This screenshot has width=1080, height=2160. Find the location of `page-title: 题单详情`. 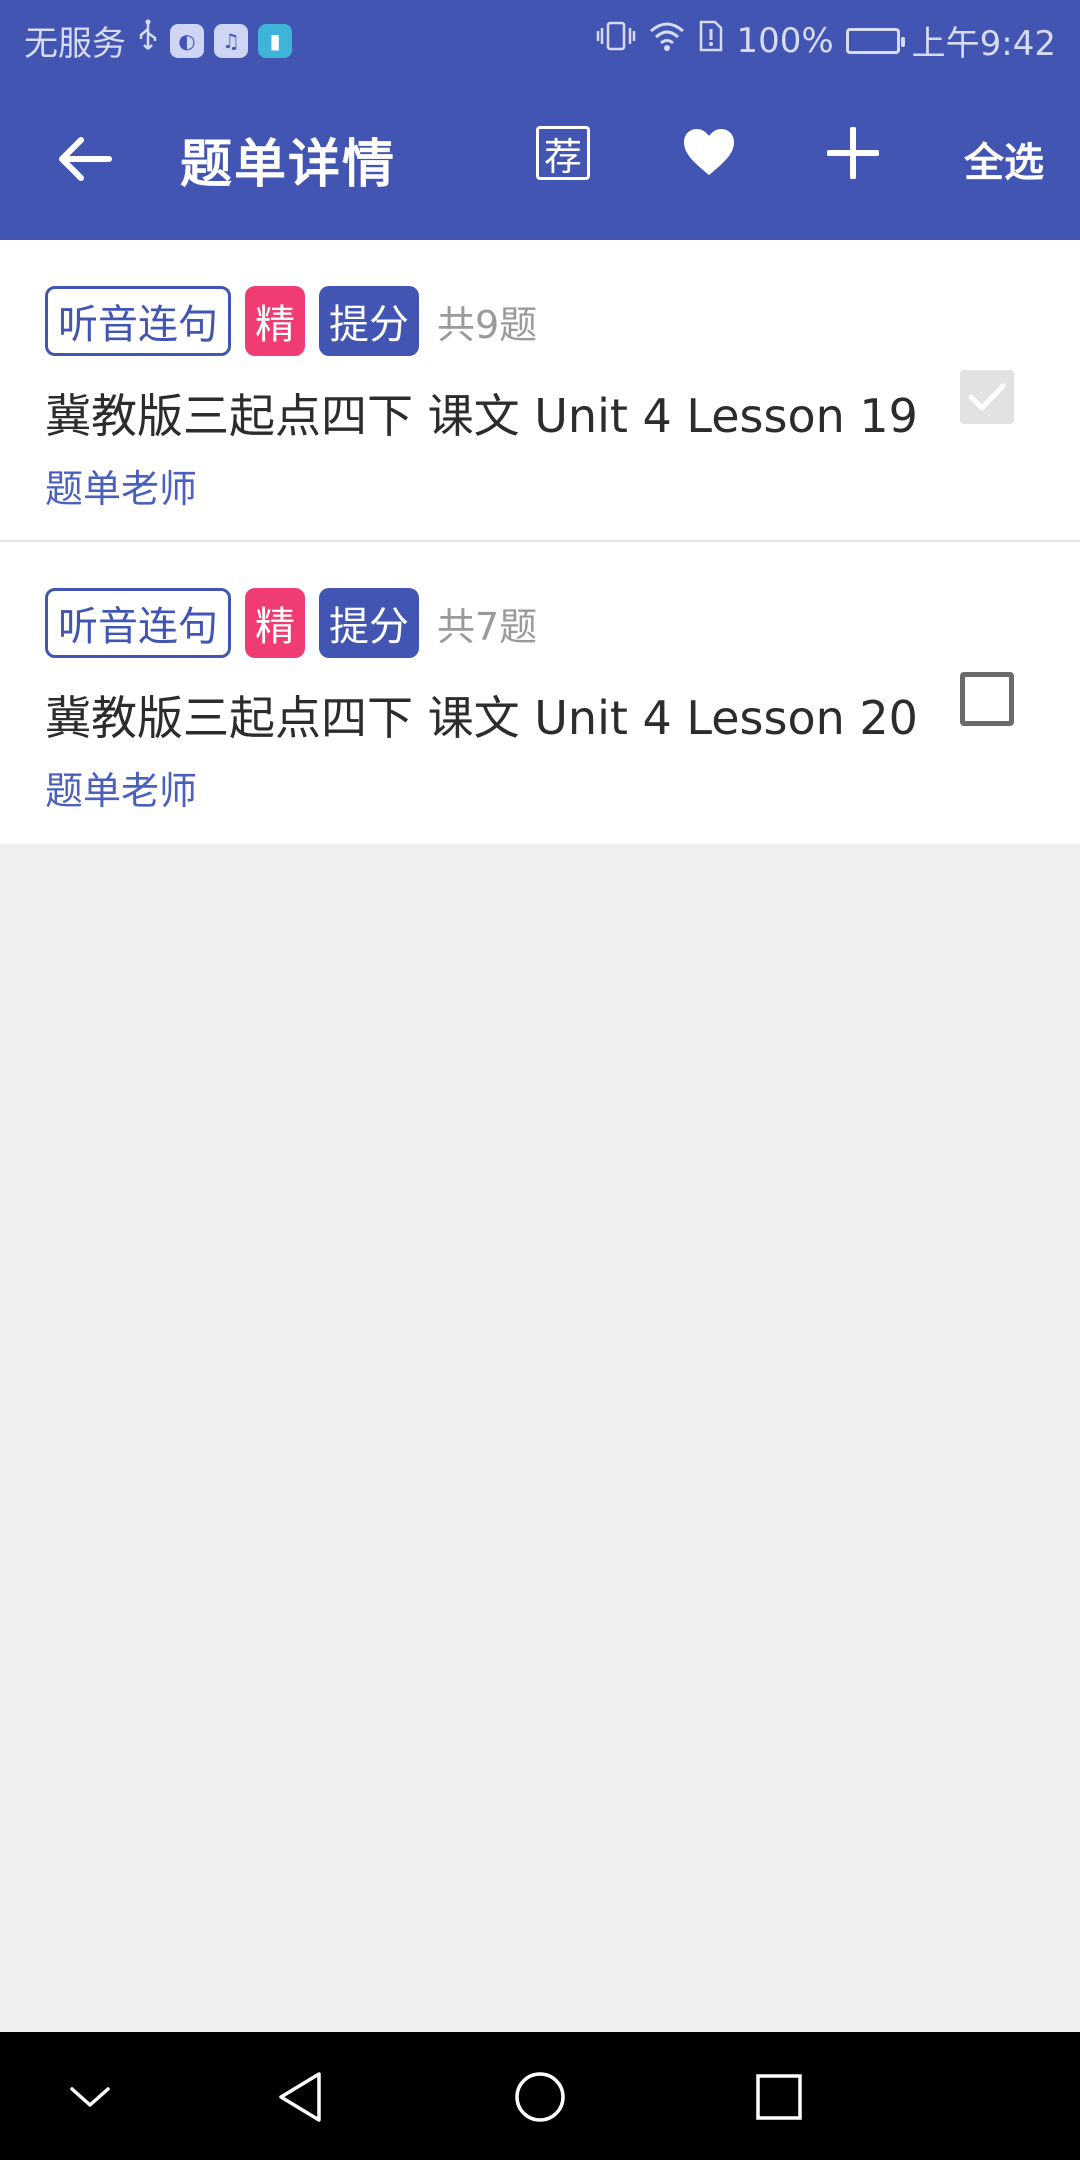

page-title: 题单详情 is located at coordinates (288, 165).